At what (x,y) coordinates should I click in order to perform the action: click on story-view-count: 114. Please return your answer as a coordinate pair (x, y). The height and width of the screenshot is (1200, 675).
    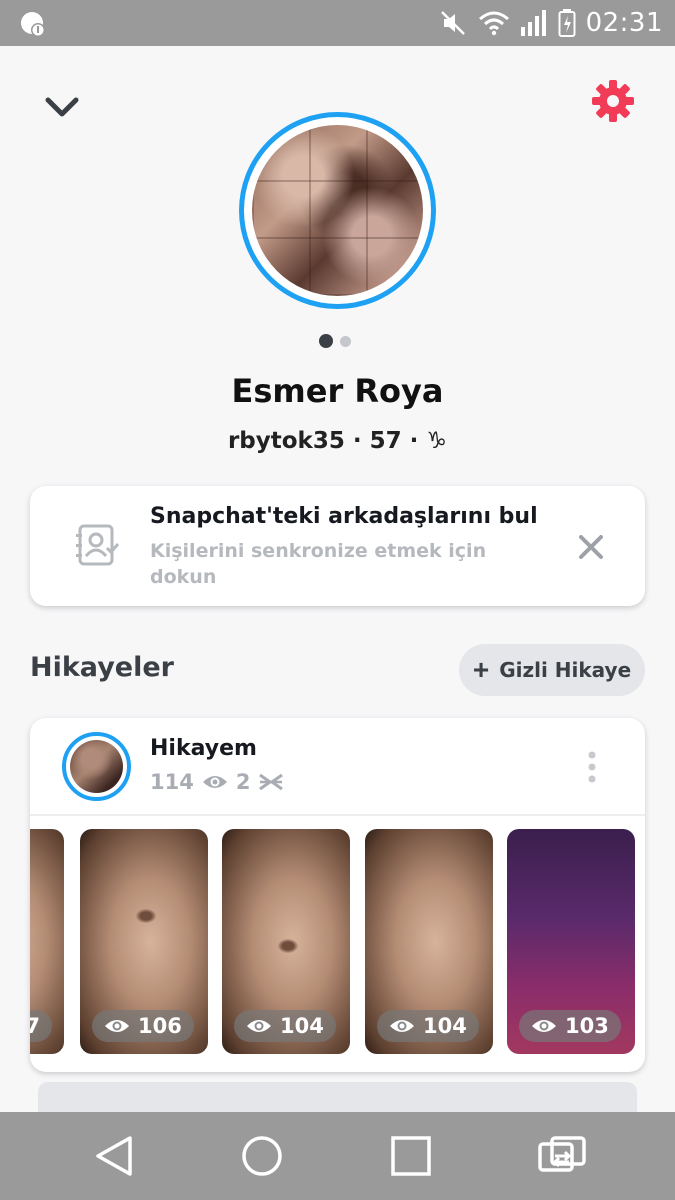
    Looking at the image, I should click on (172, 782).